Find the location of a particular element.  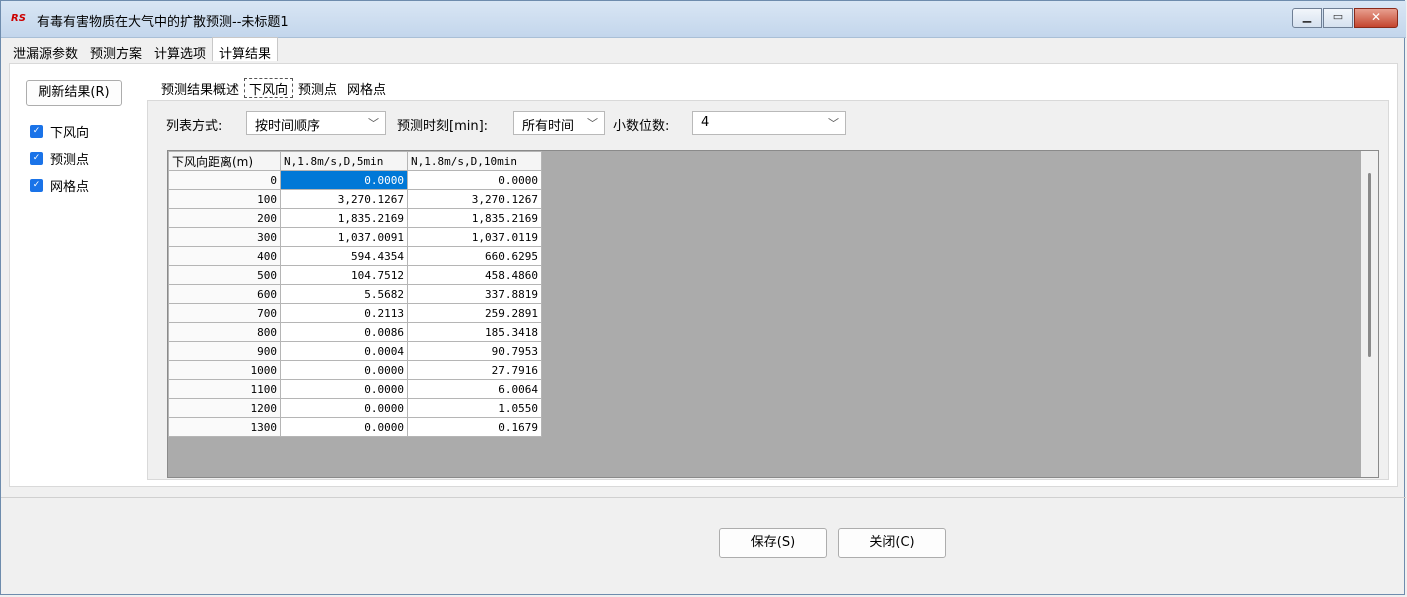

row-header-cell: 1000 is located at coordinates (224, 370).